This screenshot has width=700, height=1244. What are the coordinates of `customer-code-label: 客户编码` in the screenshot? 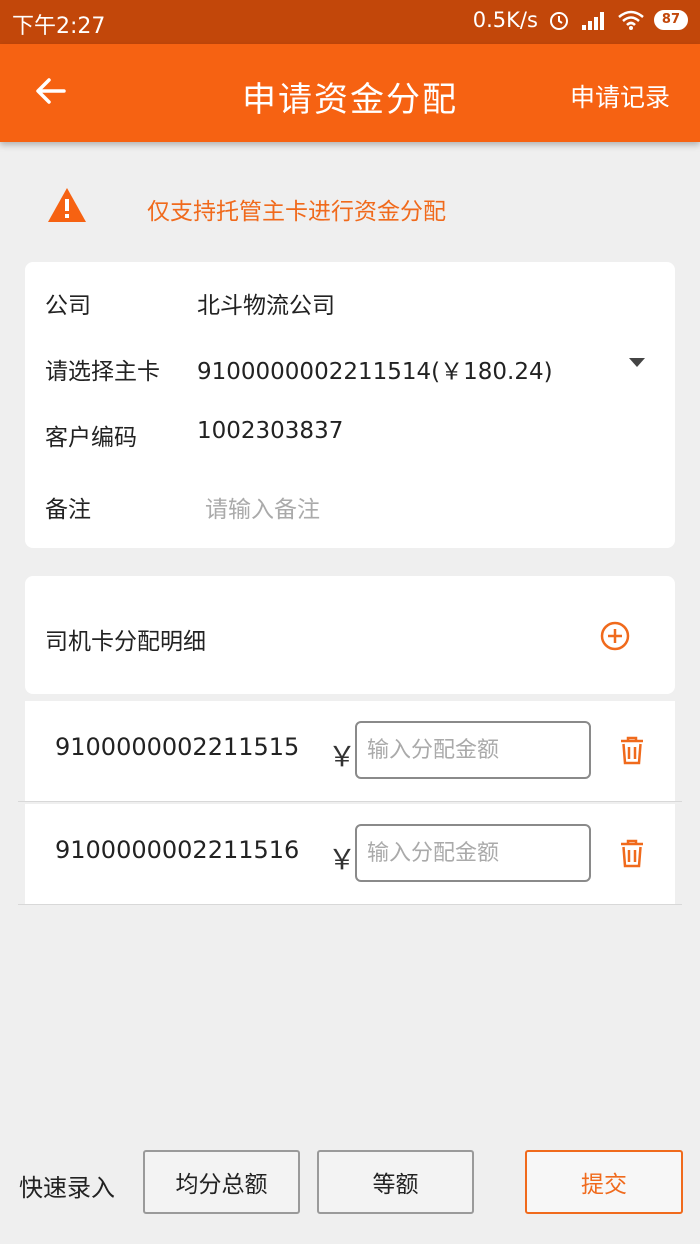 It's located at (91, 438).